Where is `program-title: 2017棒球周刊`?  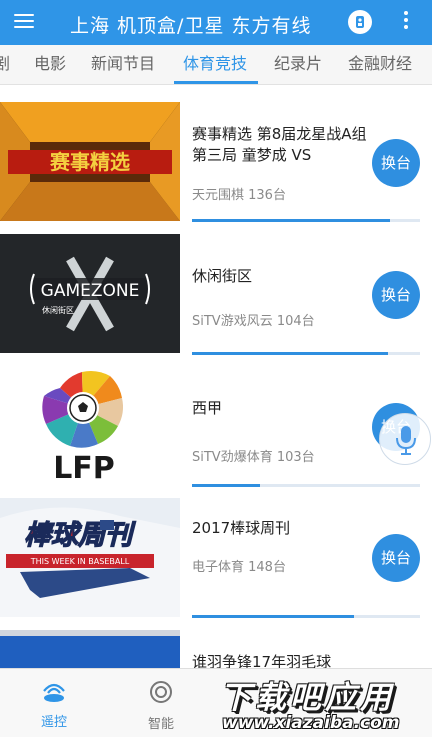 program-title: 2017棒球周刊 is located at coordinates (241, 528).